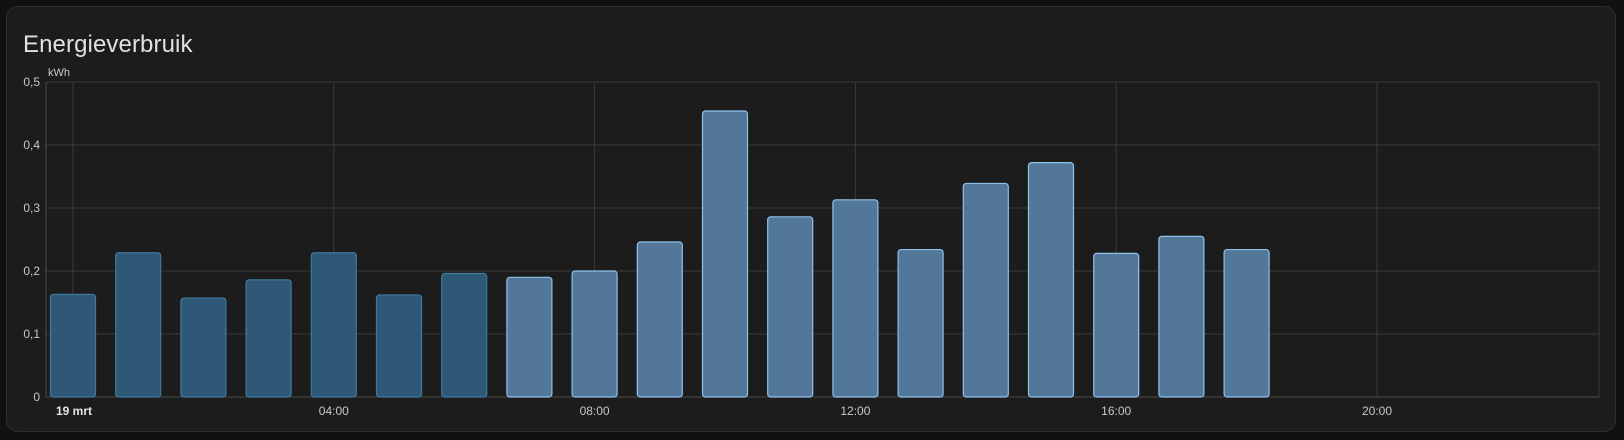  What do you see at coordinates (855, 411) in the screenshot?
I see `x-tick-label: 12:00` at bounding box center [855, 411].